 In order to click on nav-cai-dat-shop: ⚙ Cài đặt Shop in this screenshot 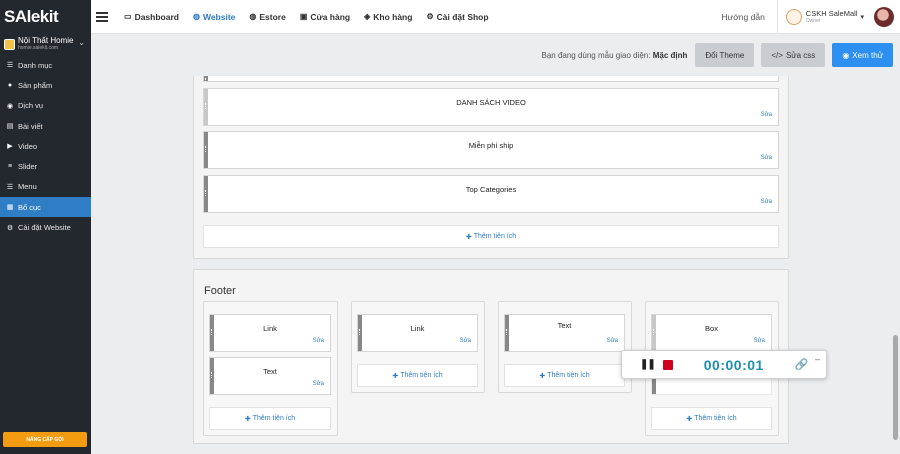, I will do `click(457, 17)`.